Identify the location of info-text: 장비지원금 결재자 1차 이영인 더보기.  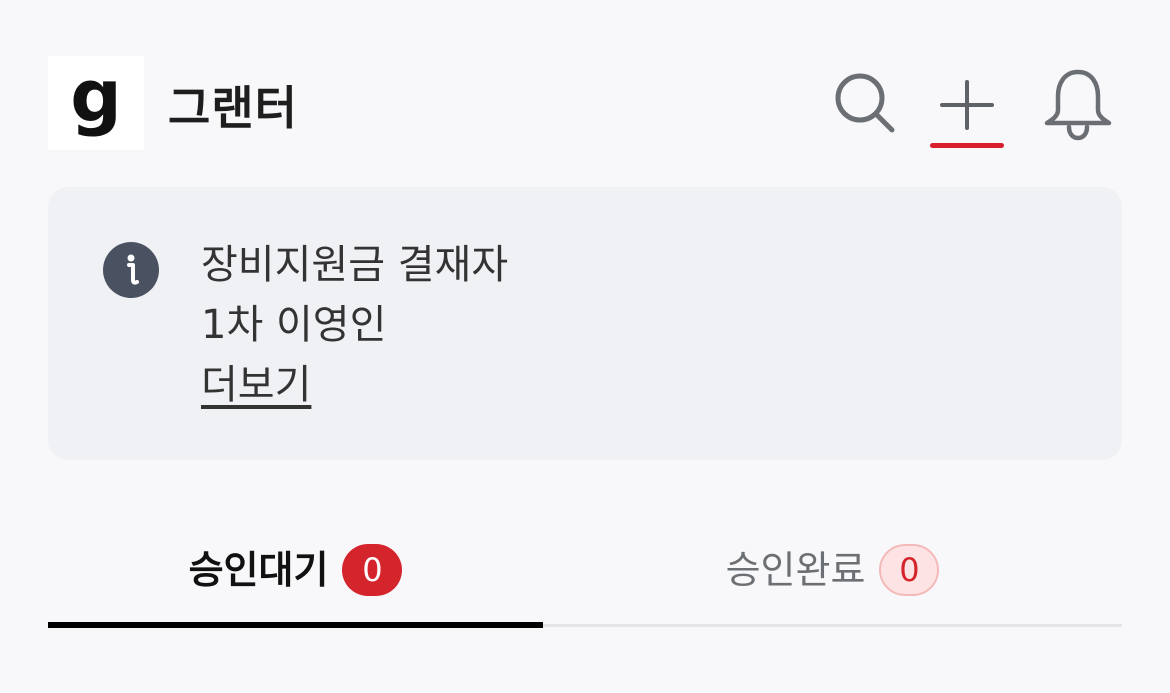
(354, 325).